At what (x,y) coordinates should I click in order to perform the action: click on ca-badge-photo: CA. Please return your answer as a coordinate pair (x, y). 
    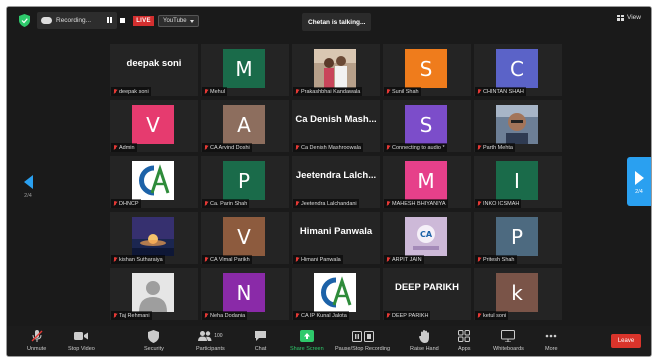
    Looking at the image, I should click on (426, 236).